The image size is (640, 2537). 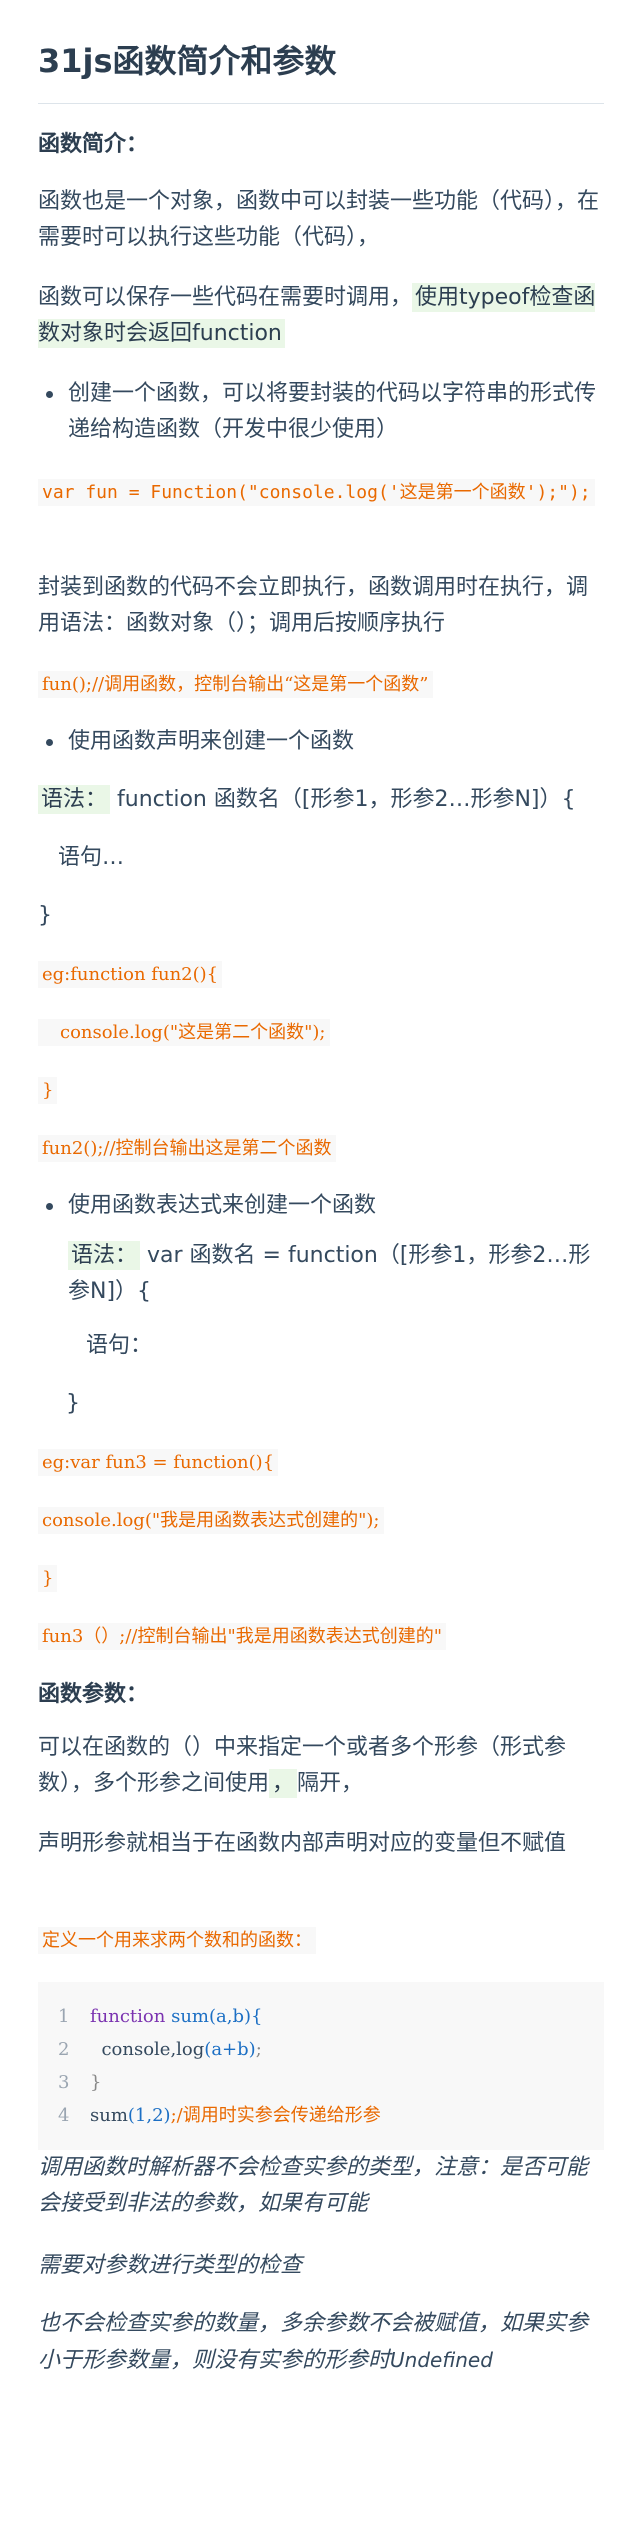 What do you see at coordinates (190, 2016) in the screenshot?
I see `code-function-name: sum` at bounding box center [190, 2016].